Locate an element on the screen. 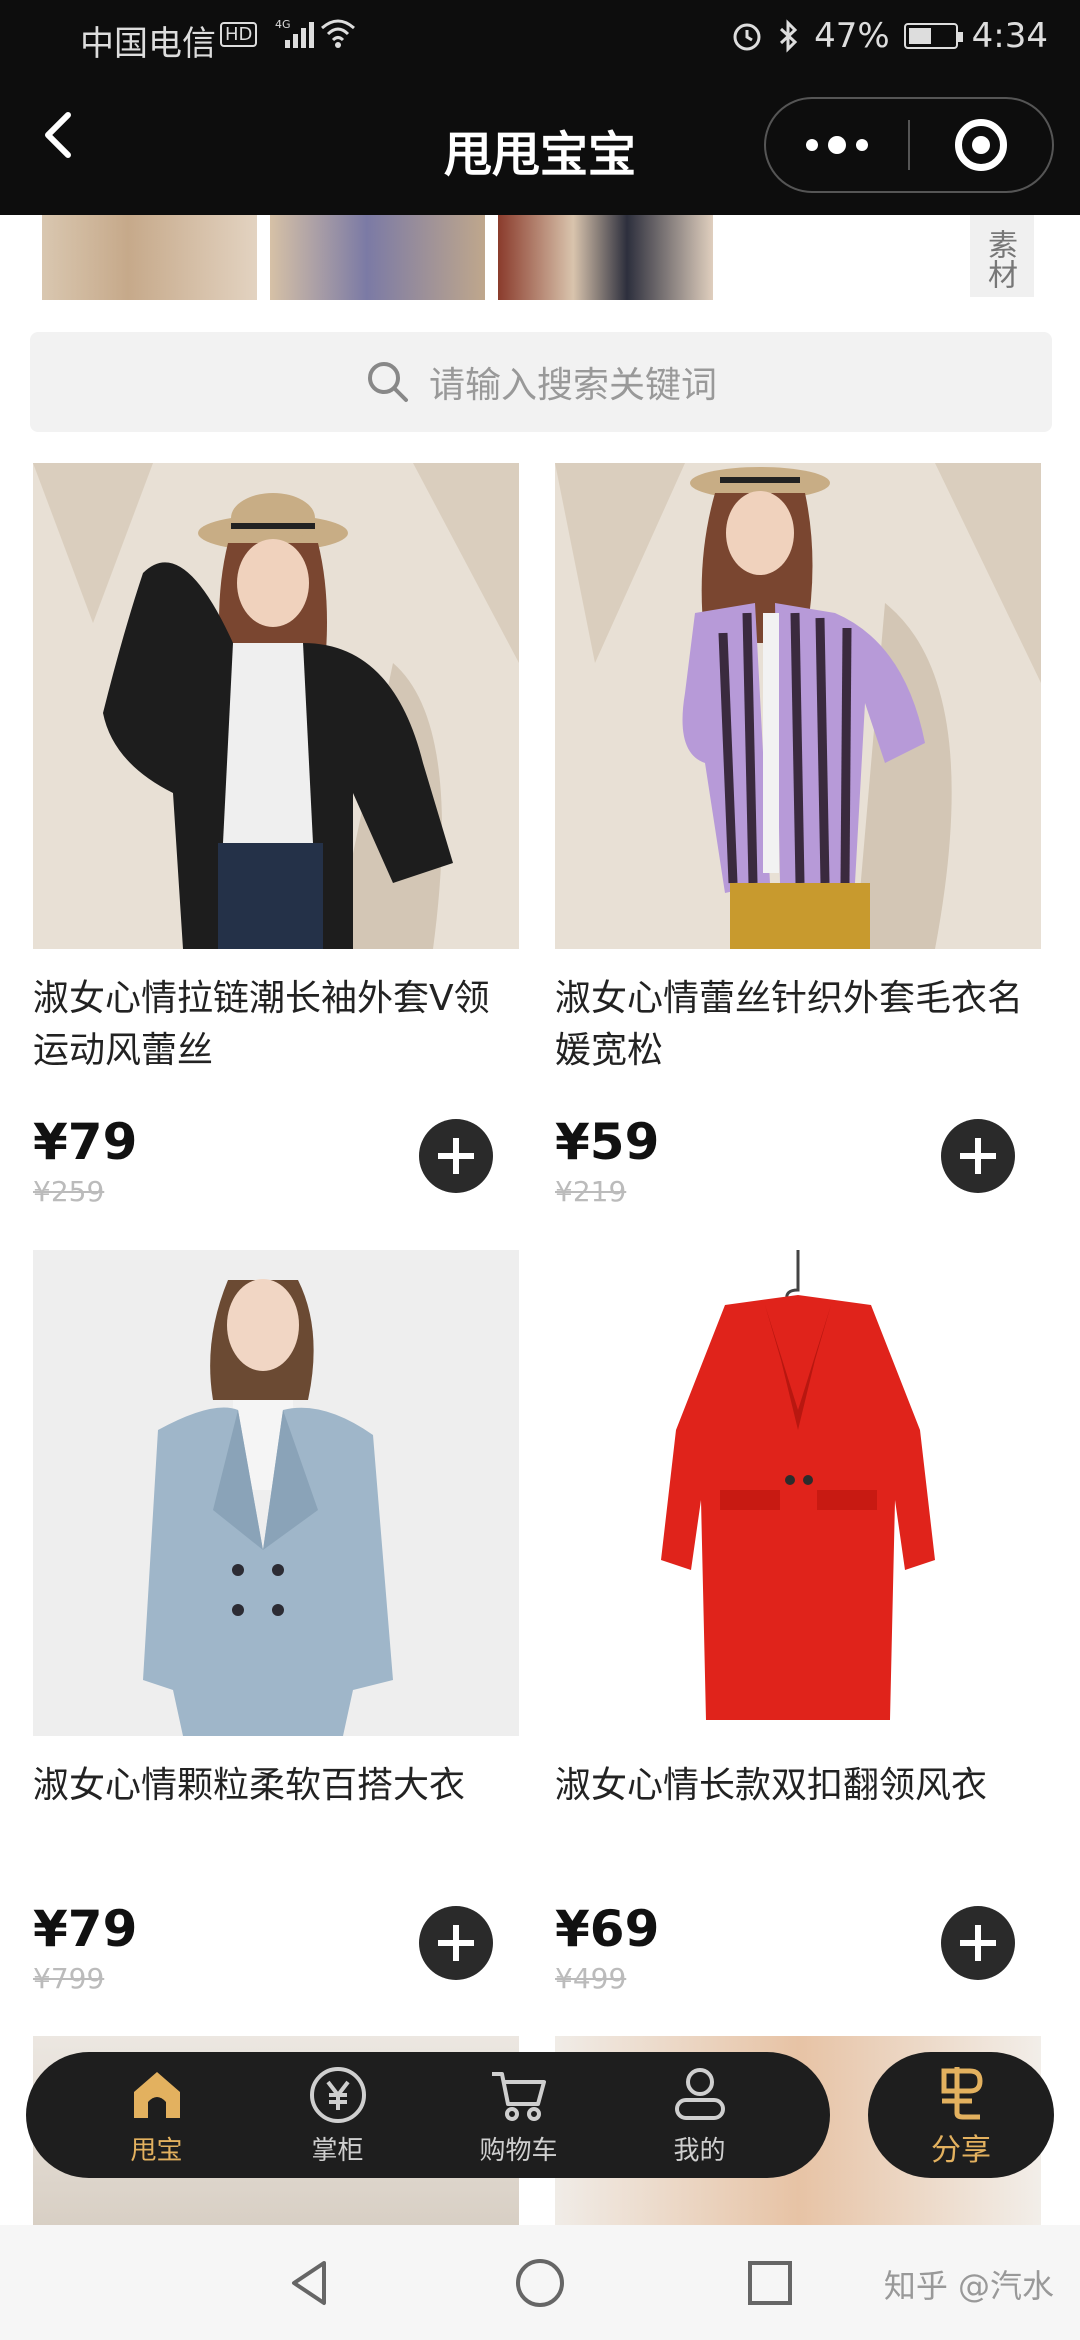  product-name: 淑女心情颗粒柔软百搭大衣 is located at coordinates (276, 1812).